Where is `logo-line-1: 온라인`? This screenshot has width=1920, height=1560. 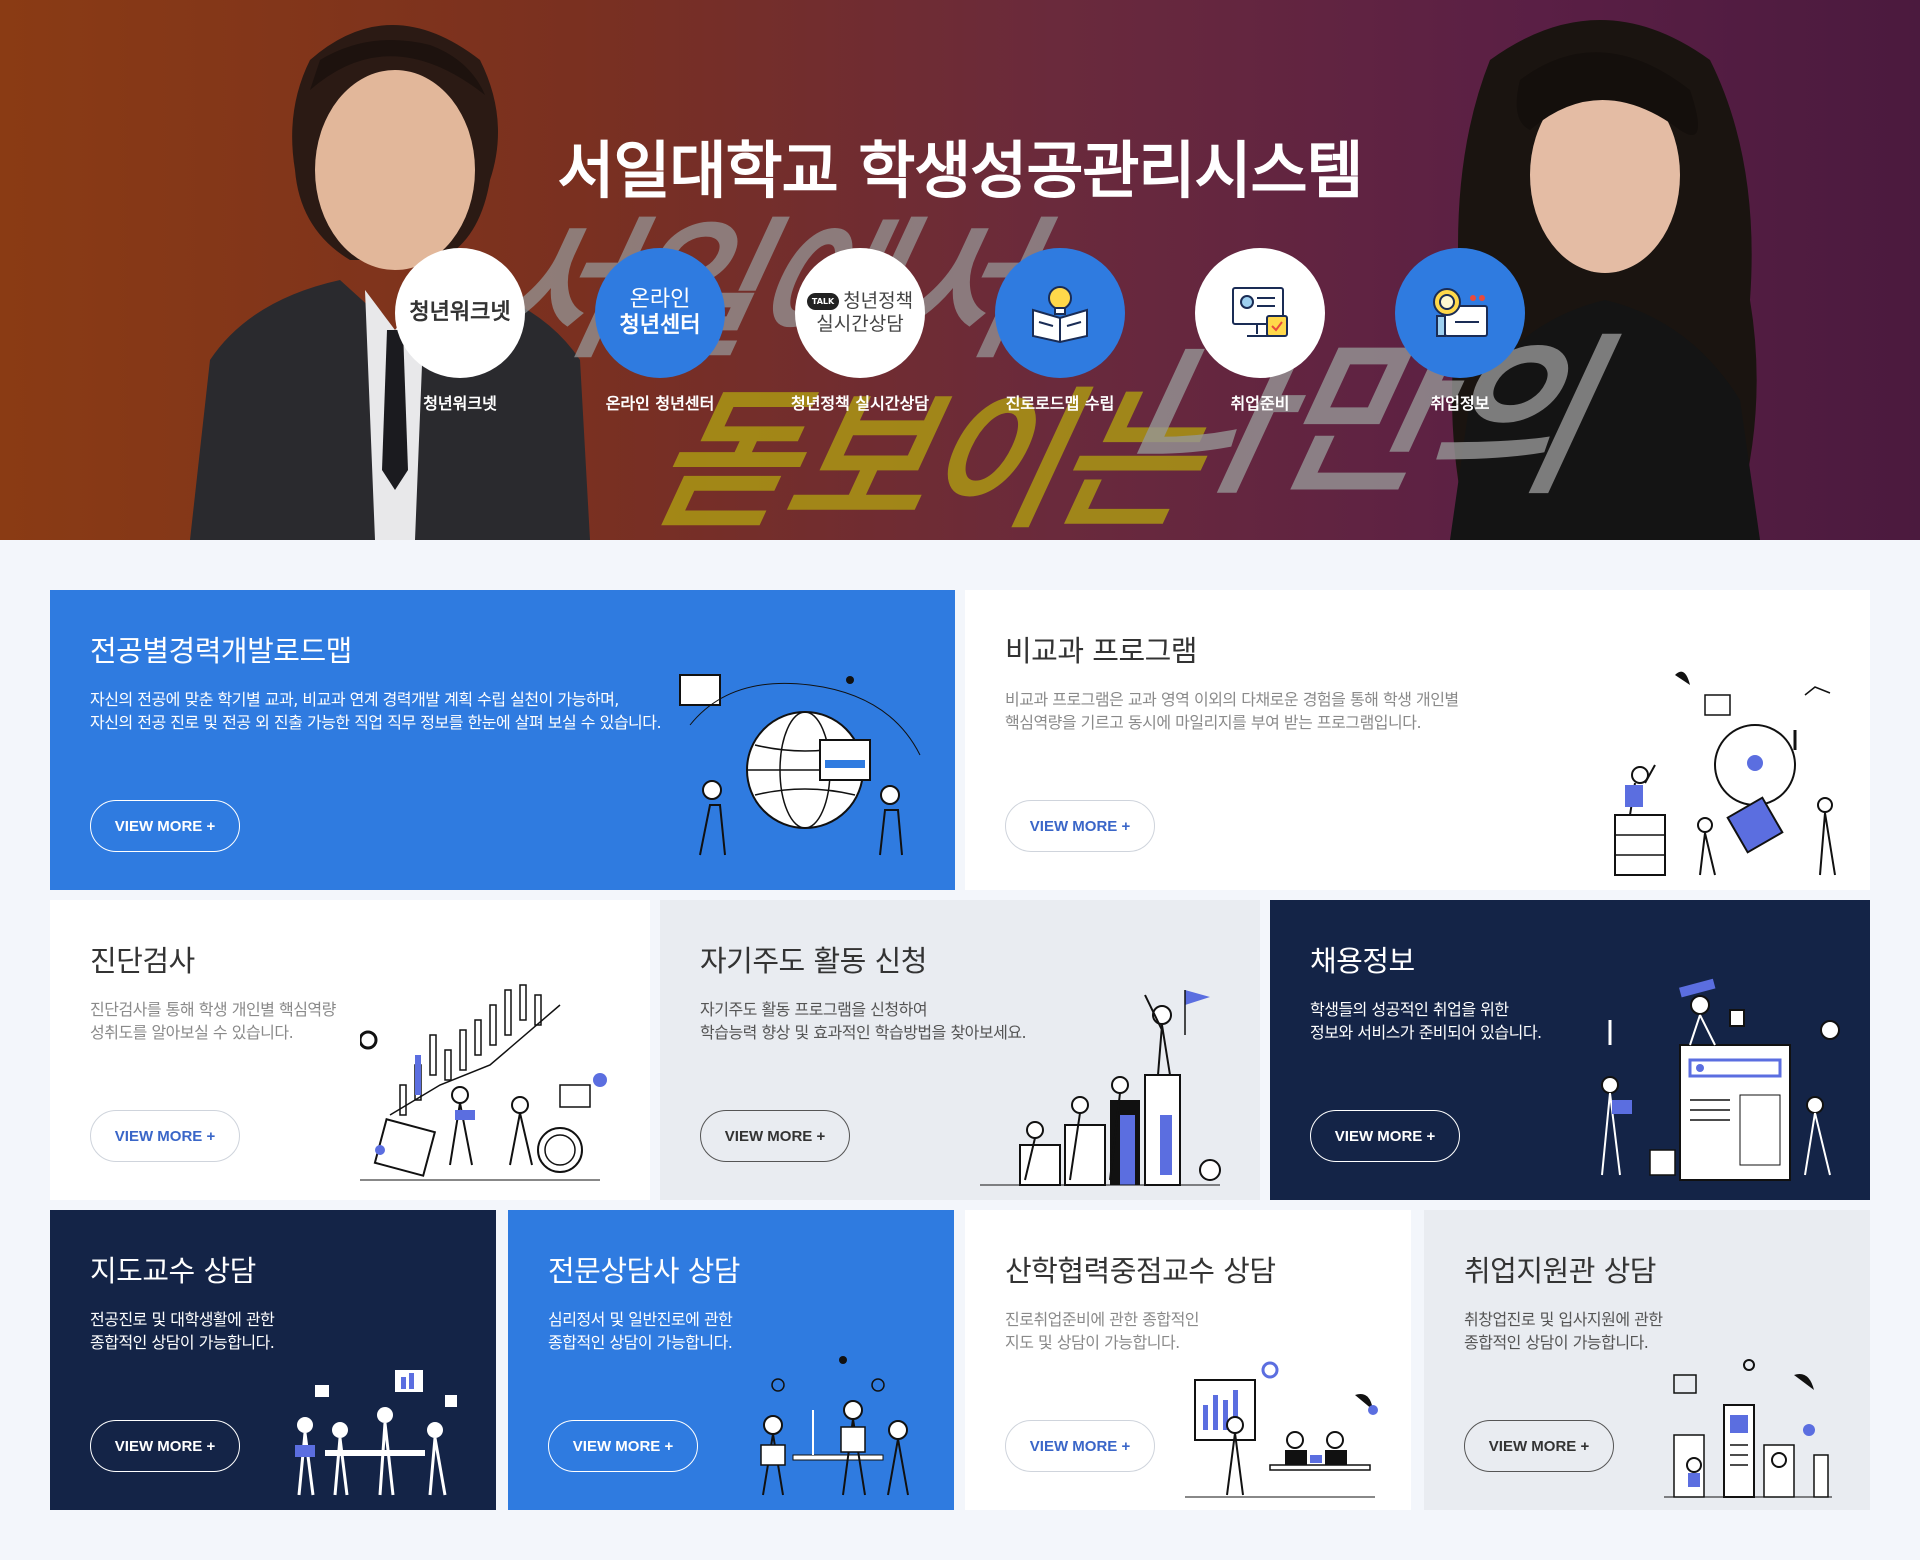
logo-line-1: 온라인 is located at coordinates (660, 299).